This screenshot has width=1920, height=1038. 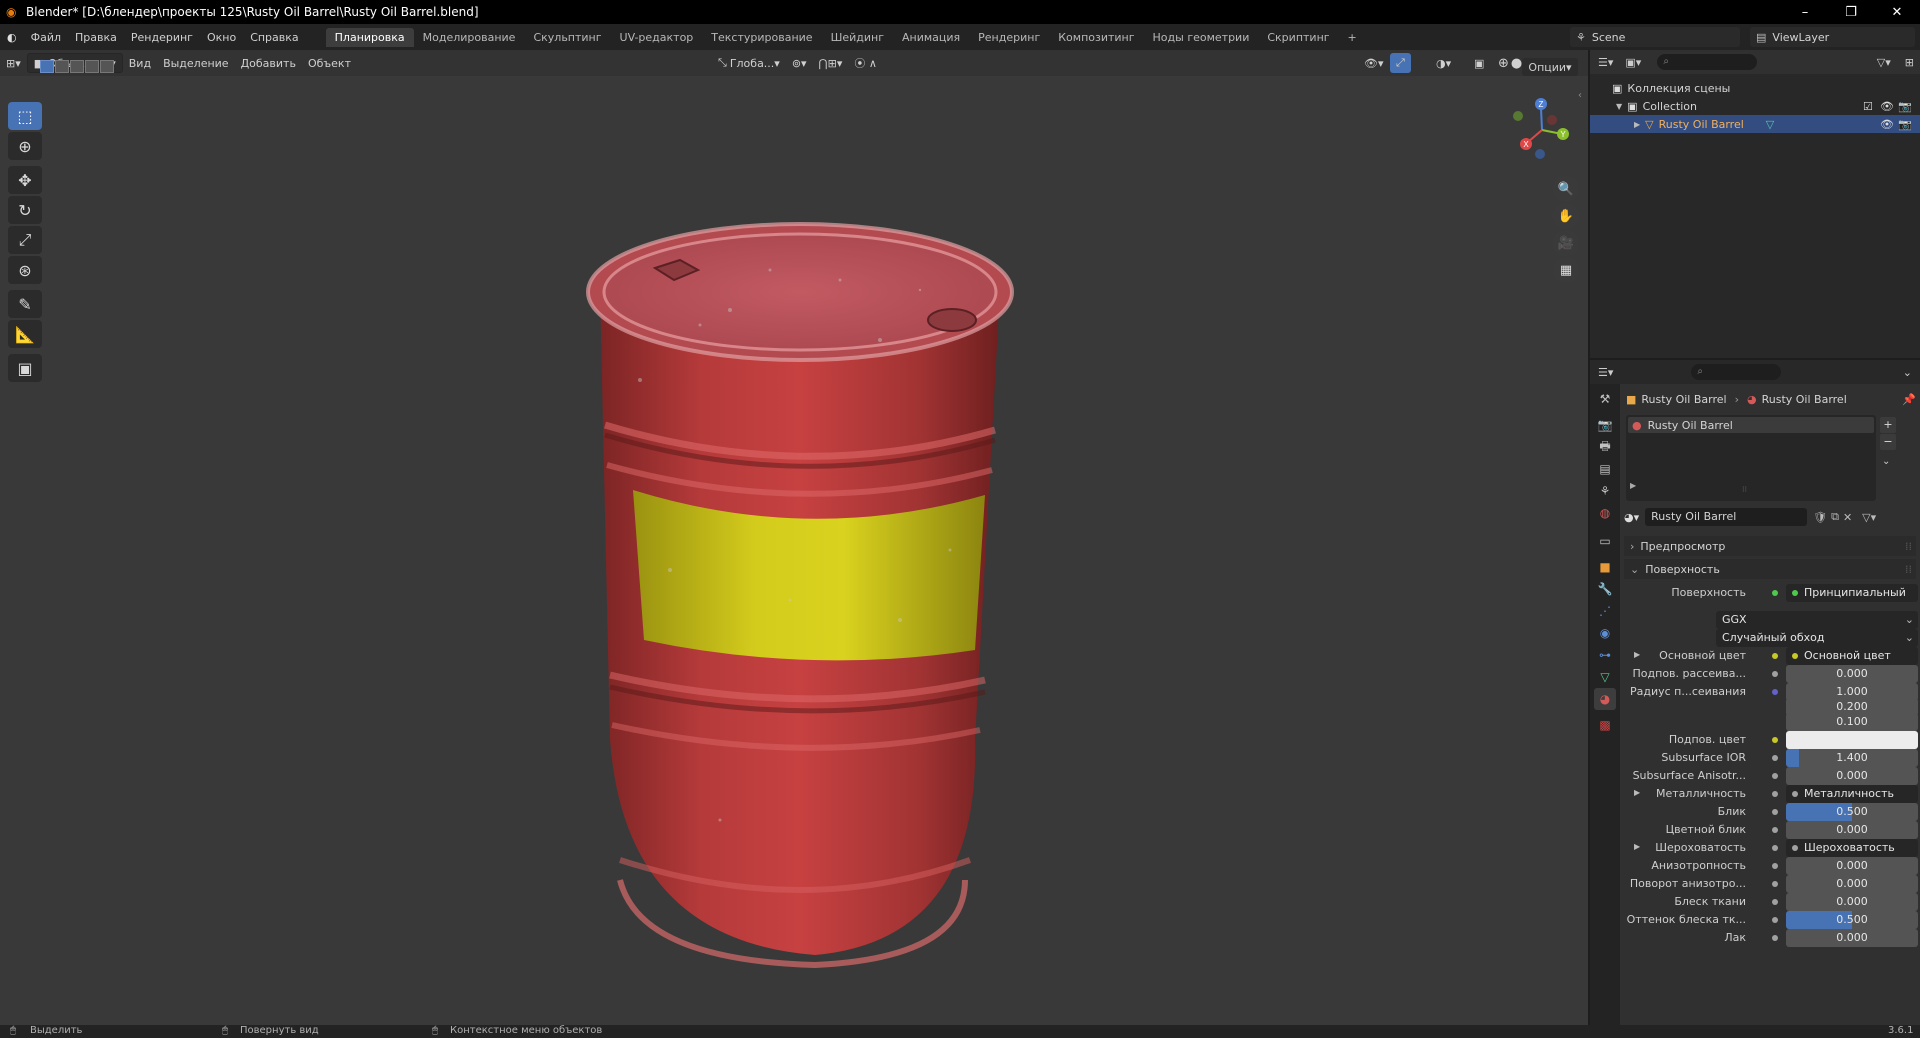 What do you see at coordinates (1683, 399) in the screenshot?
I see `breadcrumb-object: Rusty Oil Barrel` at bounding box center [1683, 399].